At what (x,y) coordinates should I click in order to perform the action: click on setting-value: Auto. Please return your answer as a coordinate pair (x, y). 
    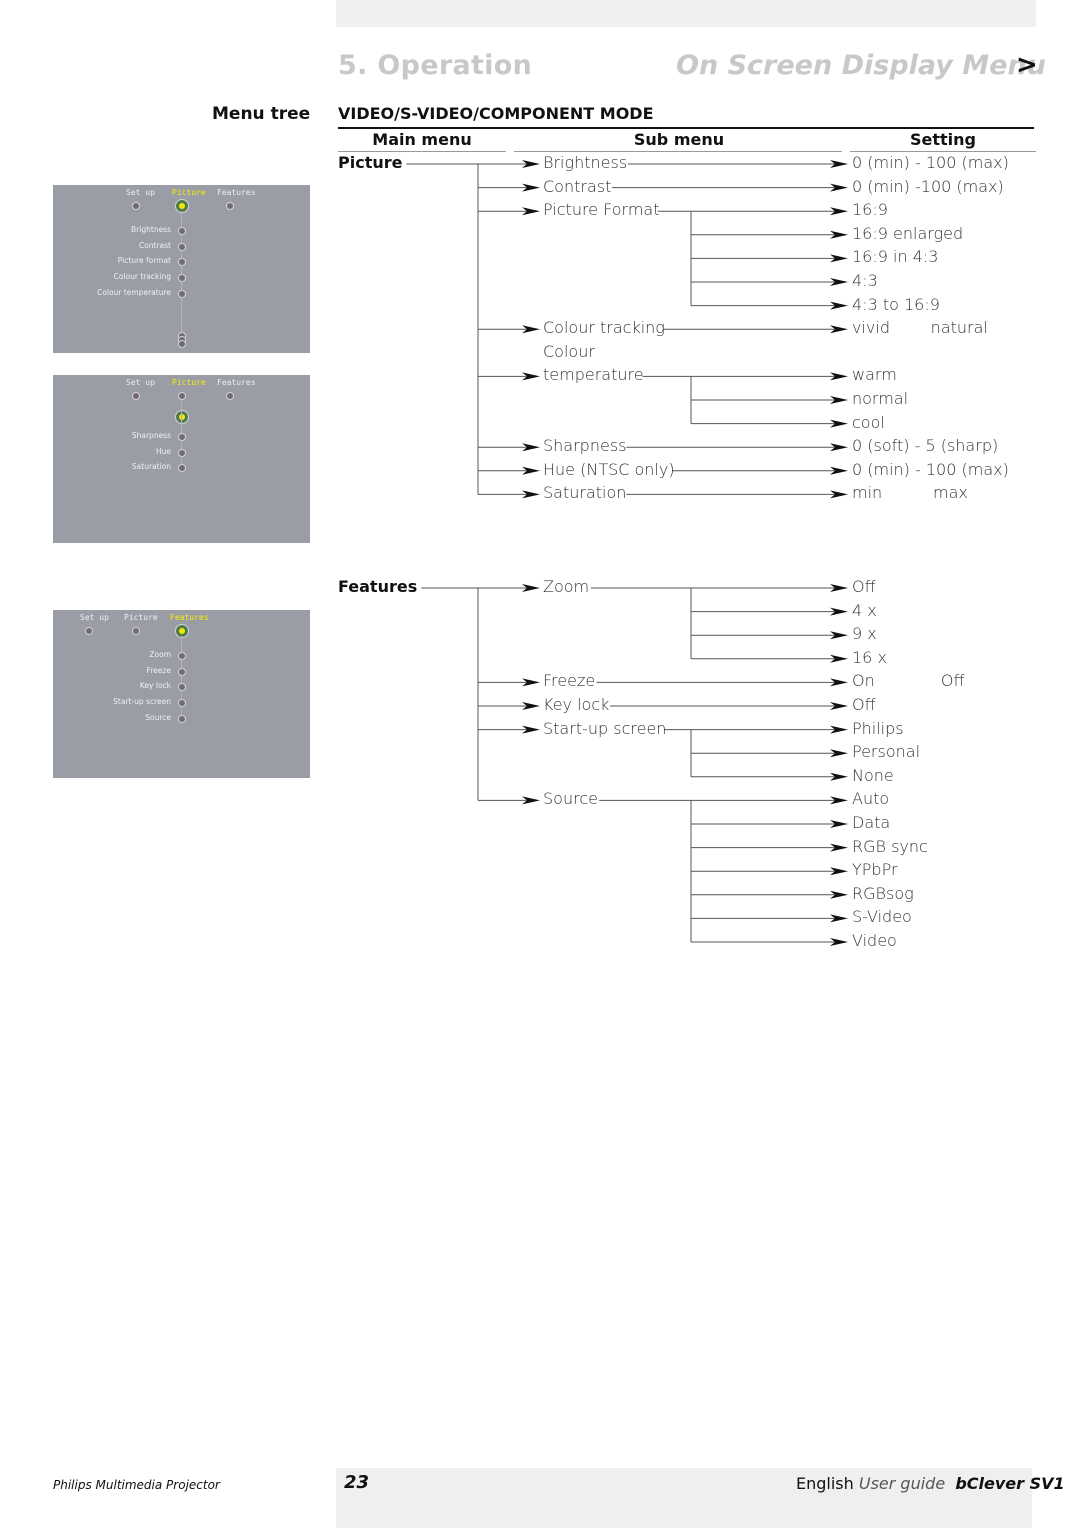
    Looking at the image, I should click on (871, 799).